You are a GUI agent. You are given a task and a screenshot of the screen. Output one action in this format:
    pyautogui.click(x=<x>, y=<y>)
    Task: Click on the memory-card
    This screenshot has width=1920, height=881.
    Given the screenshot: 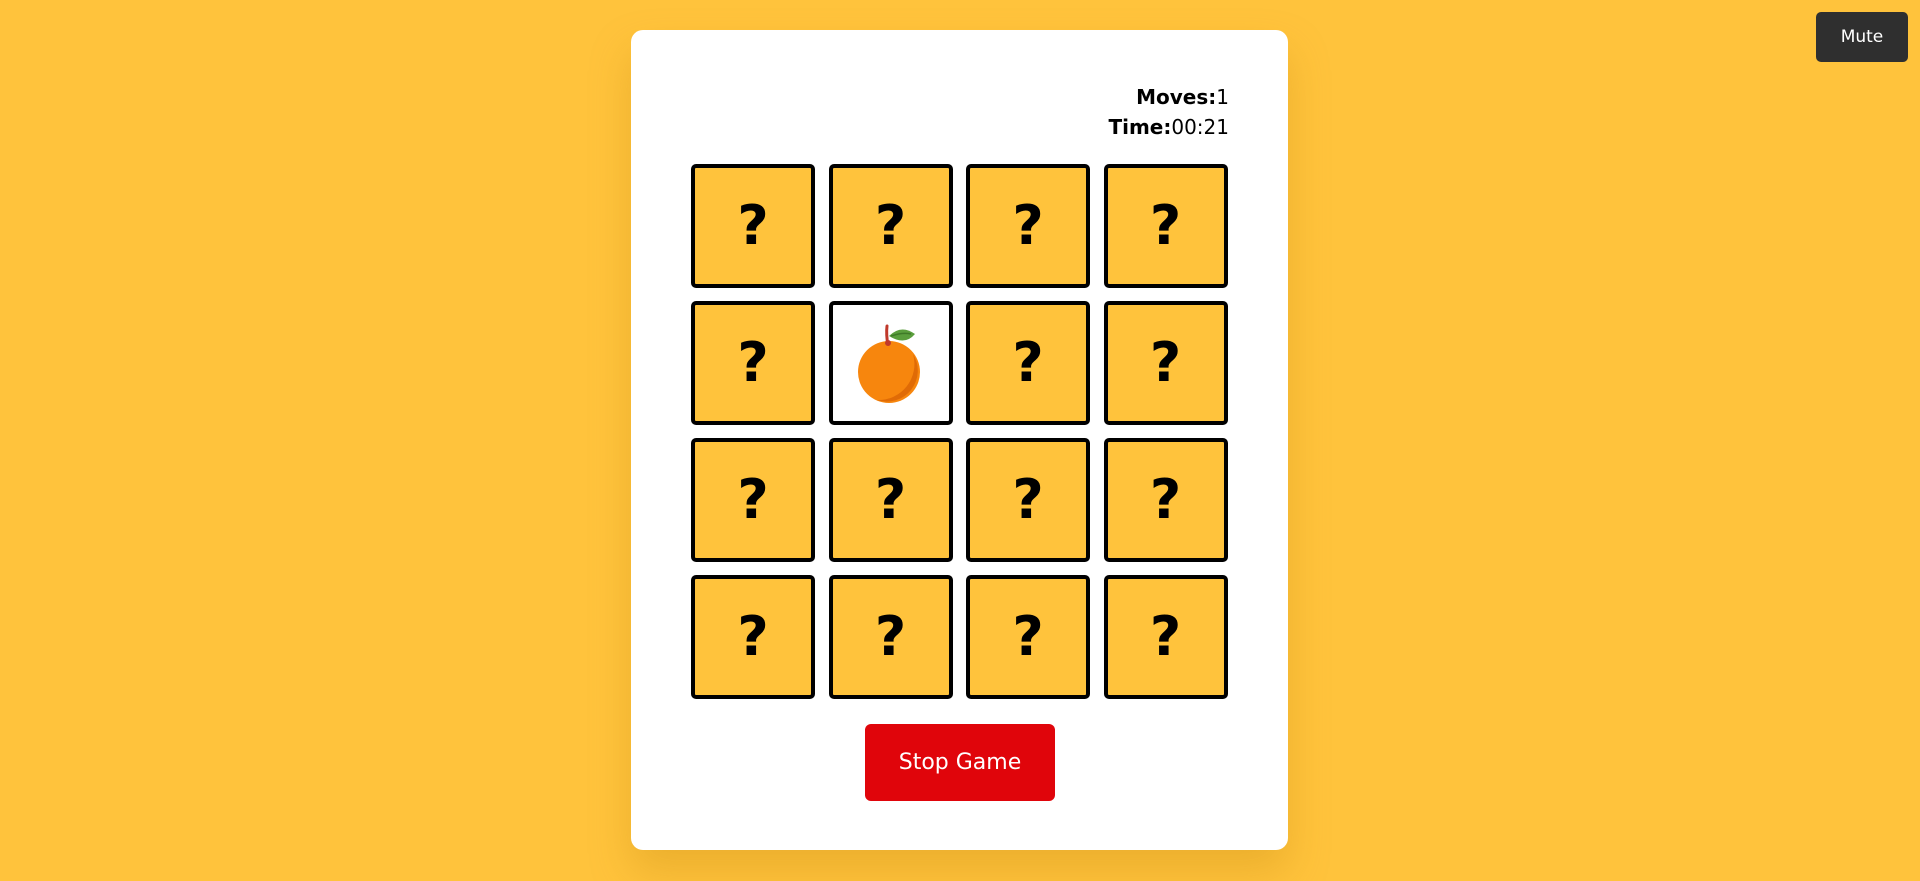 What is the action you would take?
    pyautogui.click(x=890, y=363)
    